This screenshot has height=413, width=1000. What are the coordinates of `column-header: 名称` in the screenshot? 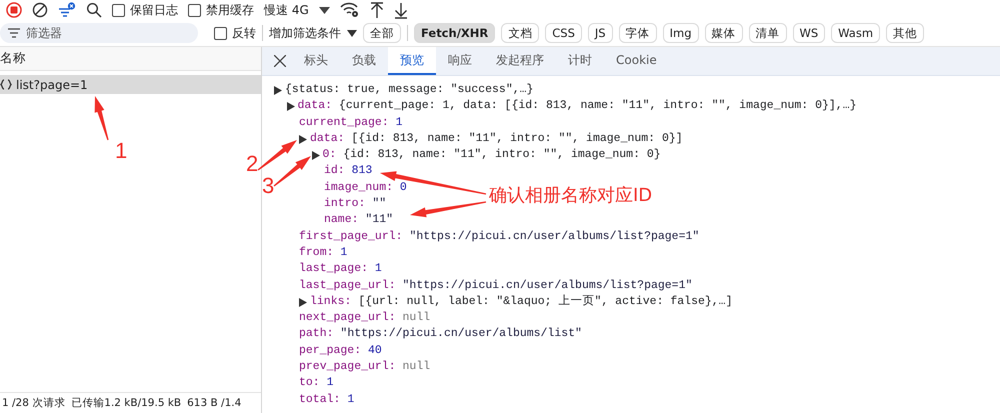 It's located at (13, 58).